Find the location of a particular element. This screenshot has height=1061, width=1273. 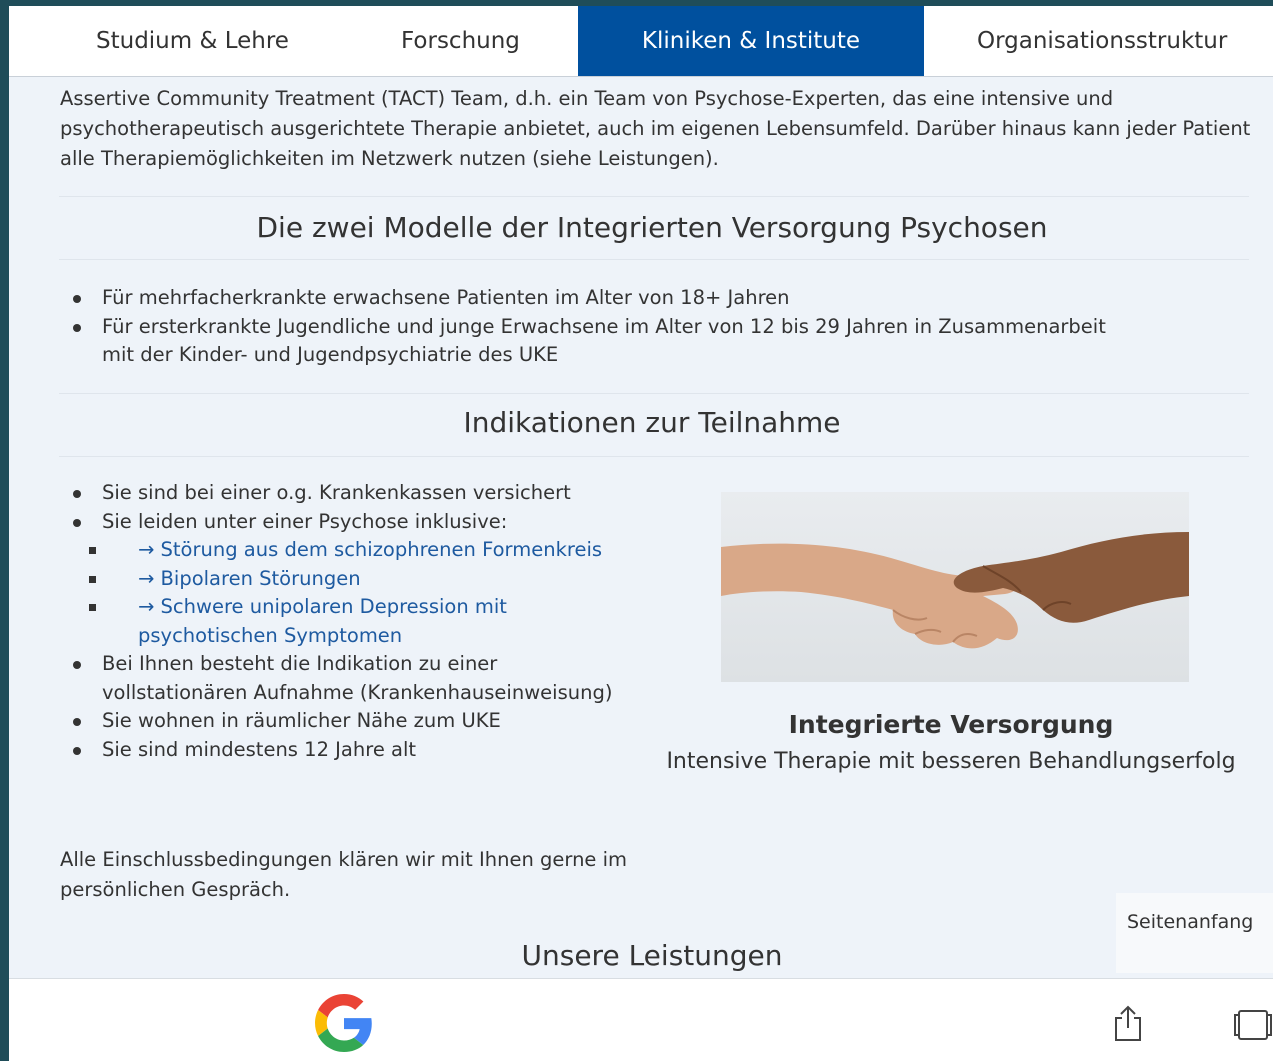

back-to-top-button: Seitenanfang is located at coordinates (1194, 933).